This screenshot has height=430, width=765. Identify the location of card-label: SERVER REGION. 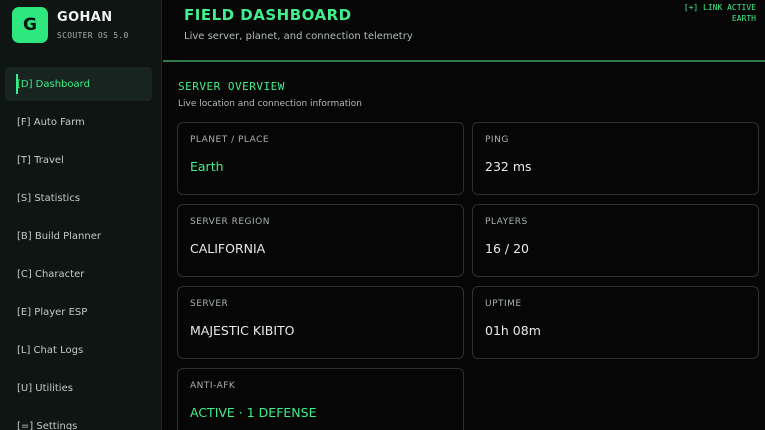
(230, 222).